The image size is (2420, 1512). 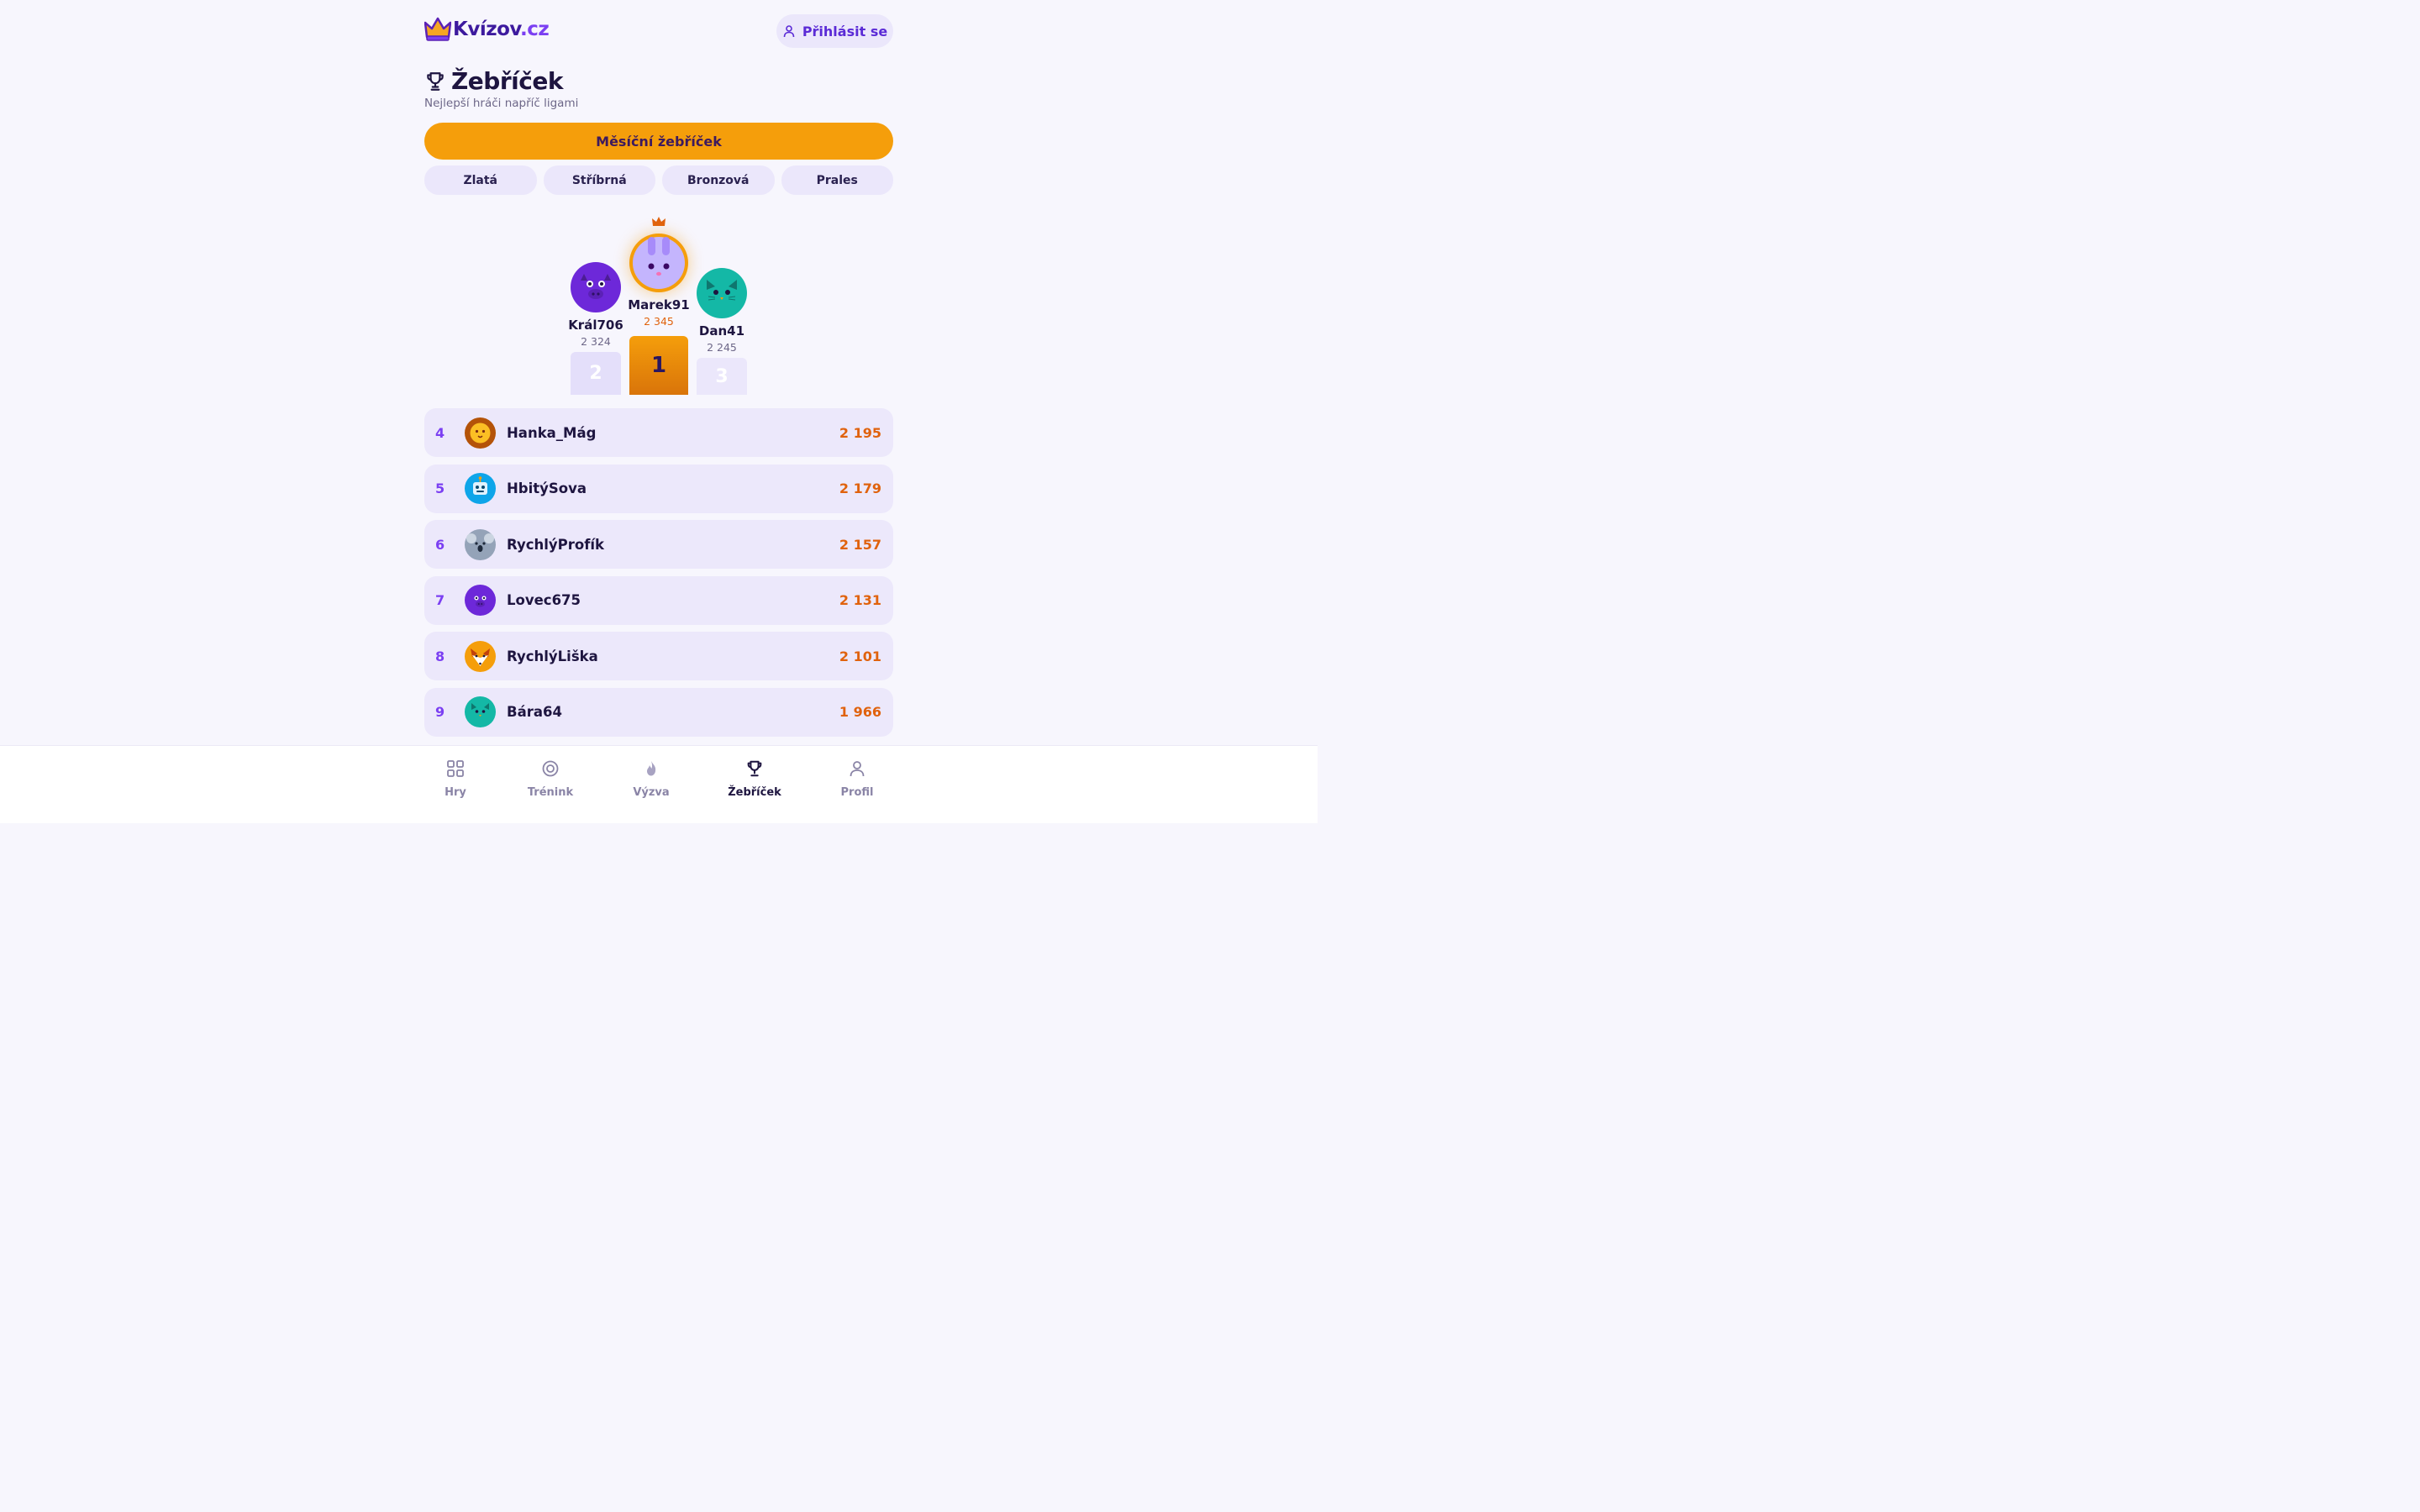 What do you see at coordinates (455, 768) in the screenshot?
I see `grid-icon` at bounding box center [455, 768].